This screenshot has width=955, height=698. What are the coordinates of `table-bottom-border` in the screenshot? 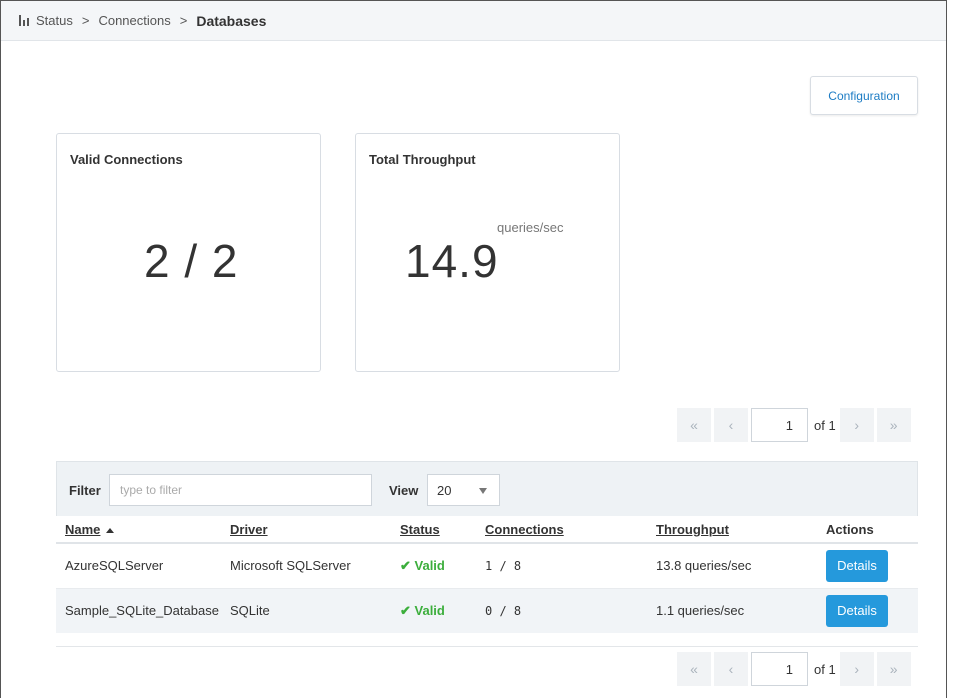 It's located at (487, 640).